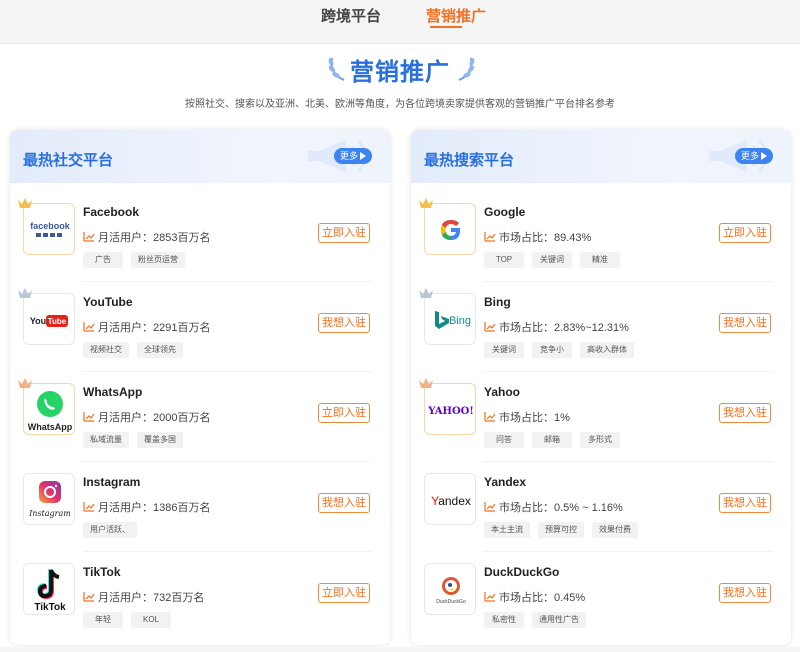 The height and width of the screenshot is (652, 800). I want to click on list-item: Google 市场占比：89.43% TOP 关键词 精准 立即入驻, so click(601, 237).